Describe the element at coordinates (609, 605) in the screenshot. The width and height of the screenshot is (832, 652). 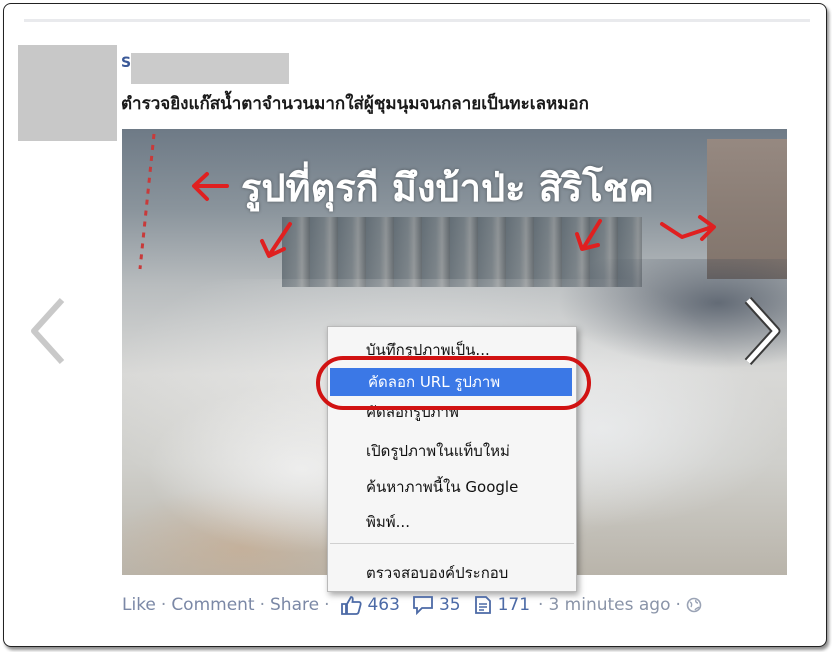
I see `timestamp: 3 minutes ago` at that location.